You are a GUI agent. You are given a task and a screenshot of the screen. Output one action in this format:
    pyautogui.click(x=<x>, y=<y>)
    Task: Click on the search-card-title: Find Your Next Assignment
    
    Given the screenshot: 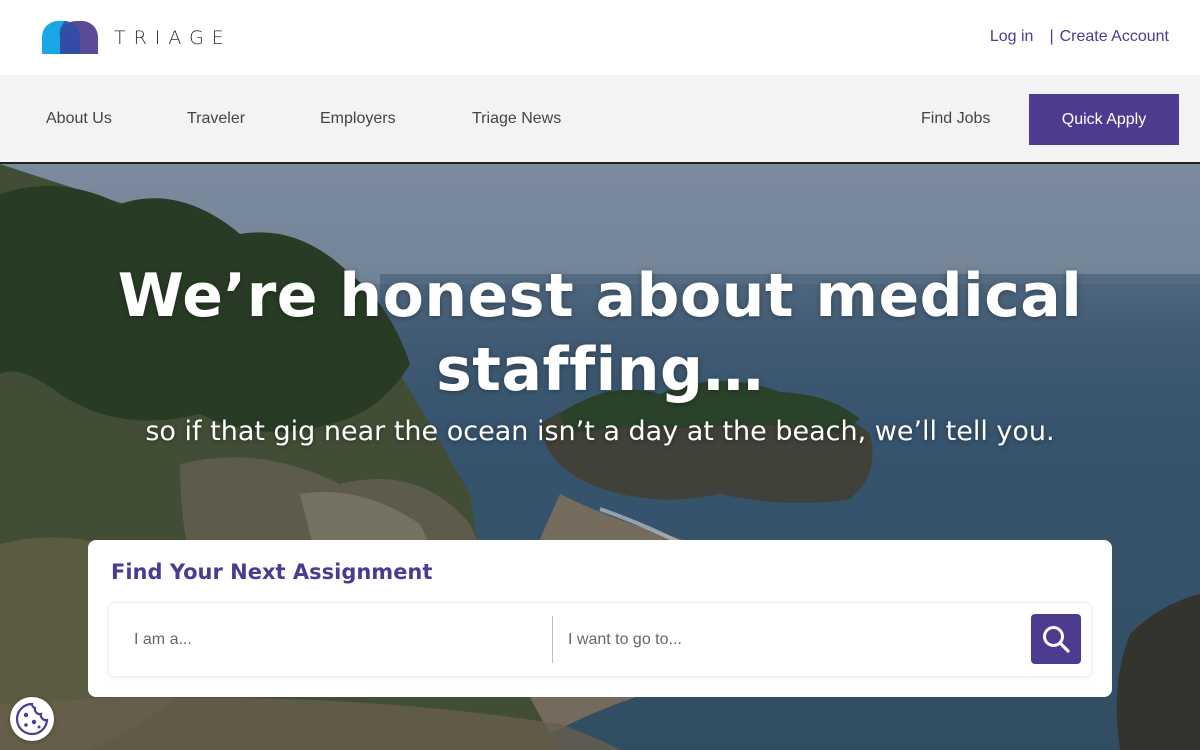 What is the action you would take?
    pyautogui.click(x=272, y=572)
    